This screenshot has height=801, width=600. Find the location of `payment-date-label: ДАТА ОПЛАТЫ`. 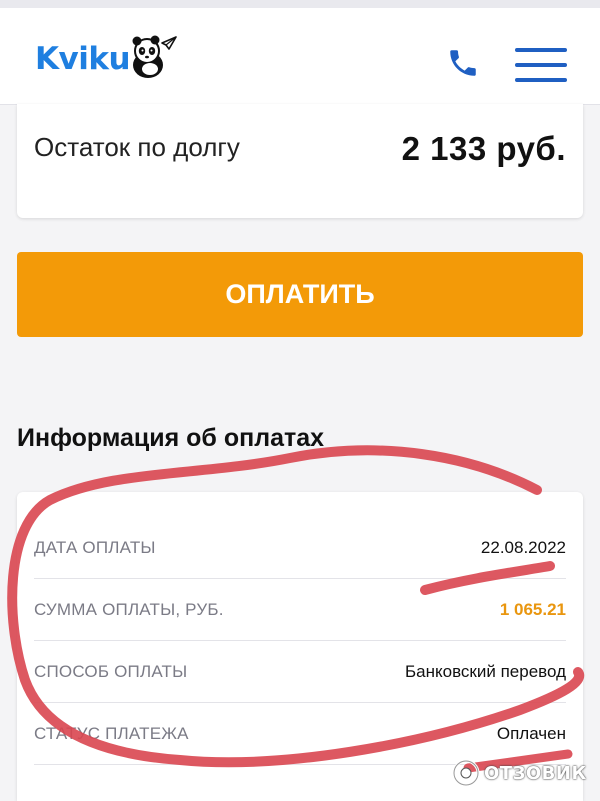

payment-date-label: ДАТА ОПЛАТЫ is located at coordinates (95, 547).